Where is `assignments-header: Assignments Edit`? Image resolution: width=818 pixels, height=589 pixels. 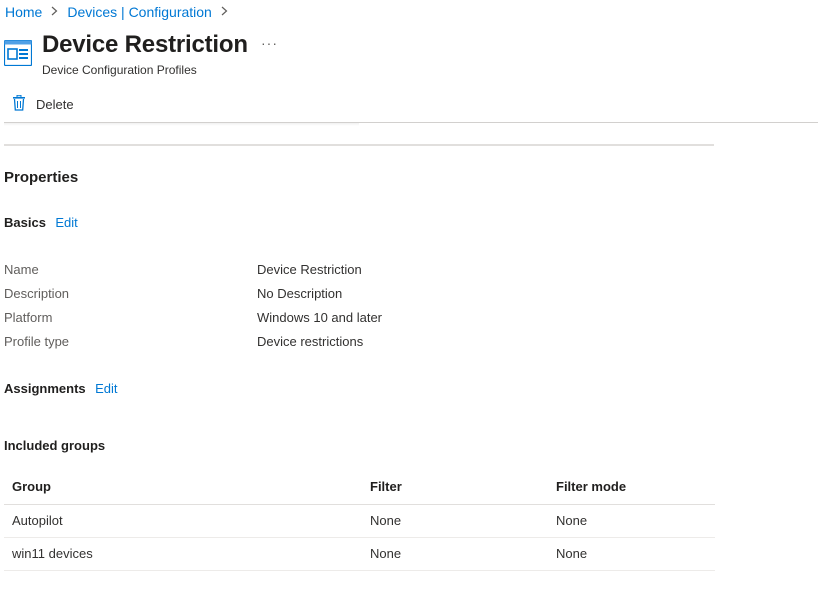
assignments-header: Assignments Edit is located at coordinates (61, 389).